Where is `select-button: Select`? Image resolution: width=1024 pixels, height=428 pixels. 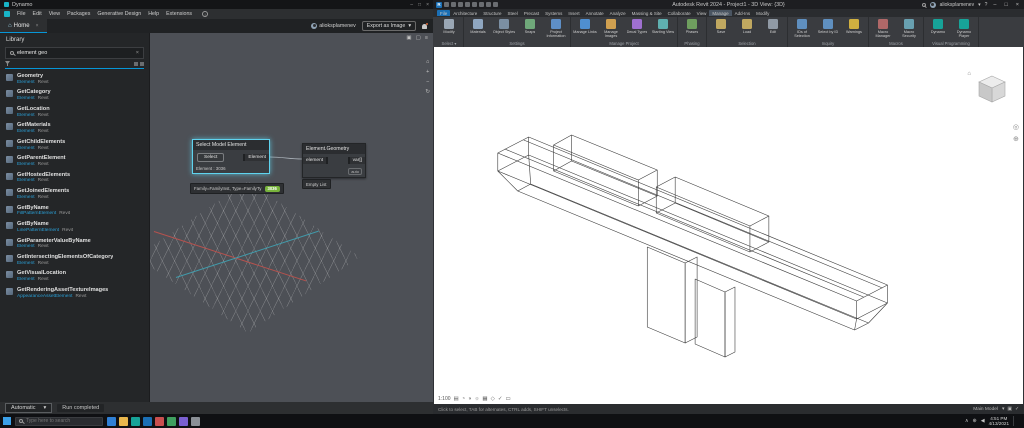
select-button: Select is located at coordinates (211, 157).